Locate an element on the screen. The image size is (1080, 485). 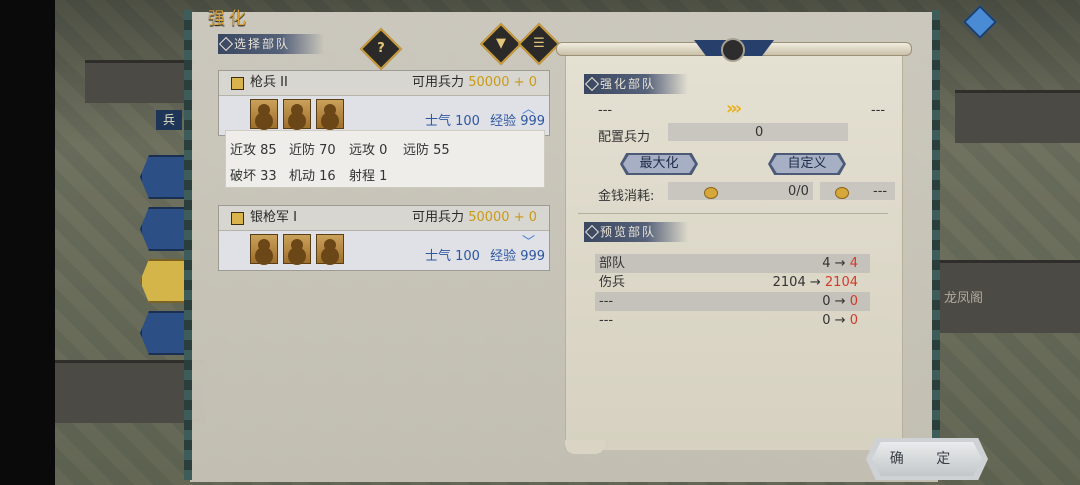
scroll-curl is located at coordinates (585, 447).